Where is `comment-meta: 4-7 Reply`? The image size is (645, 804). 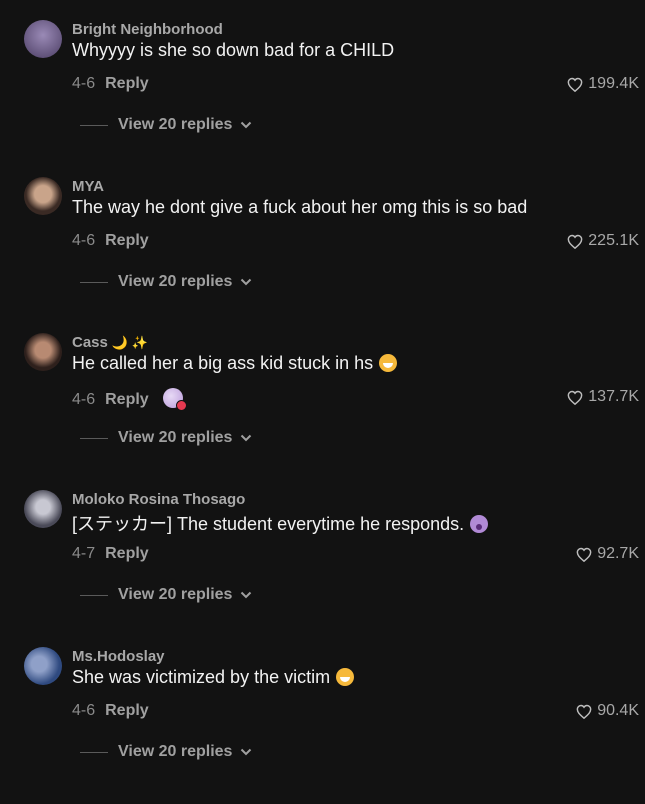 comment-meta: 4-7 Reply is located at coordinates (110, 554).